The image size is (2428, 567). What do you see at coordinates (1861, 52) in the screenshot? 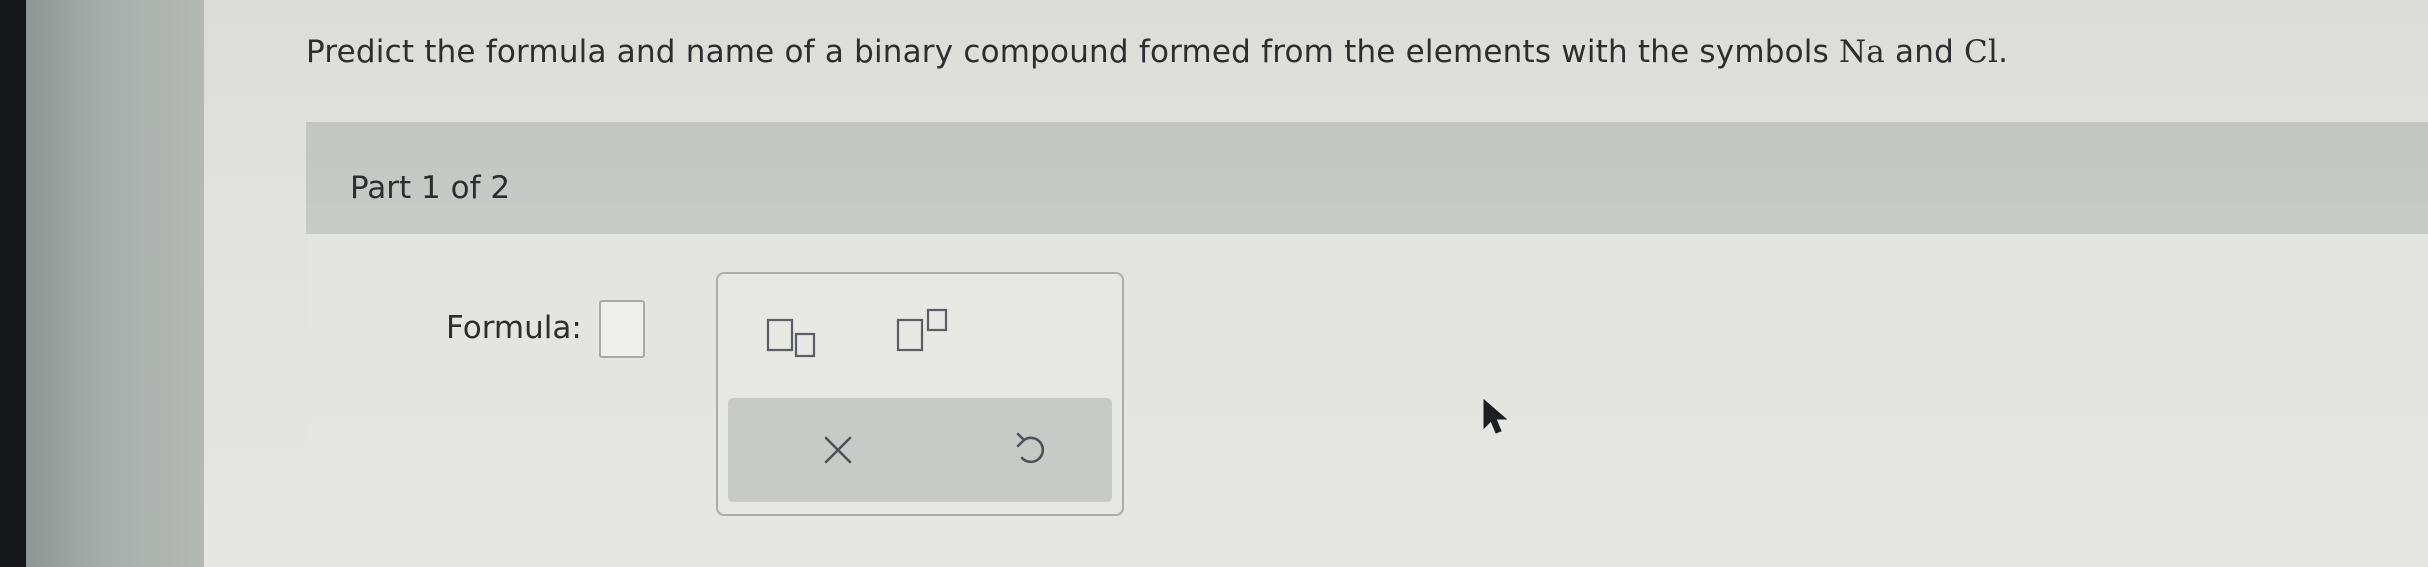
I see `element-symbol-na: Na` at bounding box center [1861, 52].